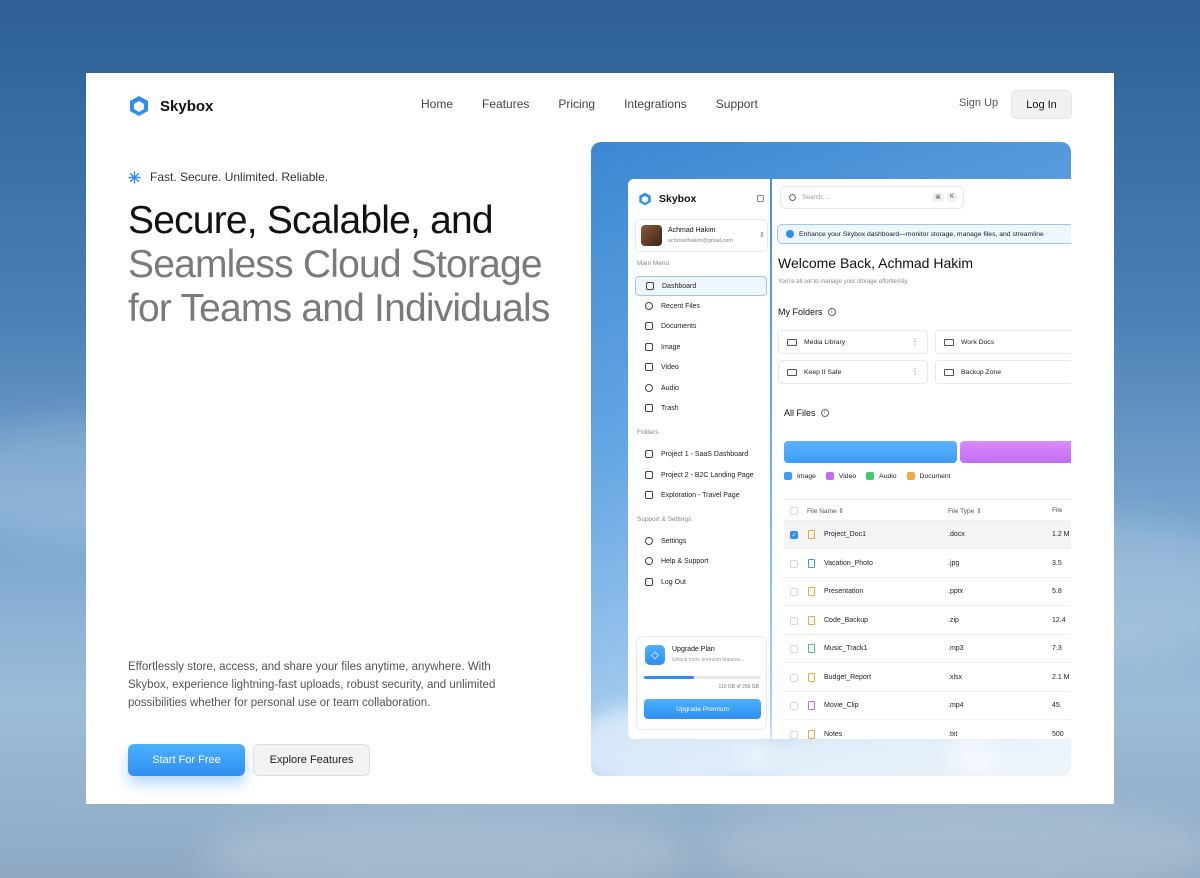  What do you see at coordinates (1057, 648) in the screenshot?
I see `file-size: 7.3` at bounding box center [1057, 648].